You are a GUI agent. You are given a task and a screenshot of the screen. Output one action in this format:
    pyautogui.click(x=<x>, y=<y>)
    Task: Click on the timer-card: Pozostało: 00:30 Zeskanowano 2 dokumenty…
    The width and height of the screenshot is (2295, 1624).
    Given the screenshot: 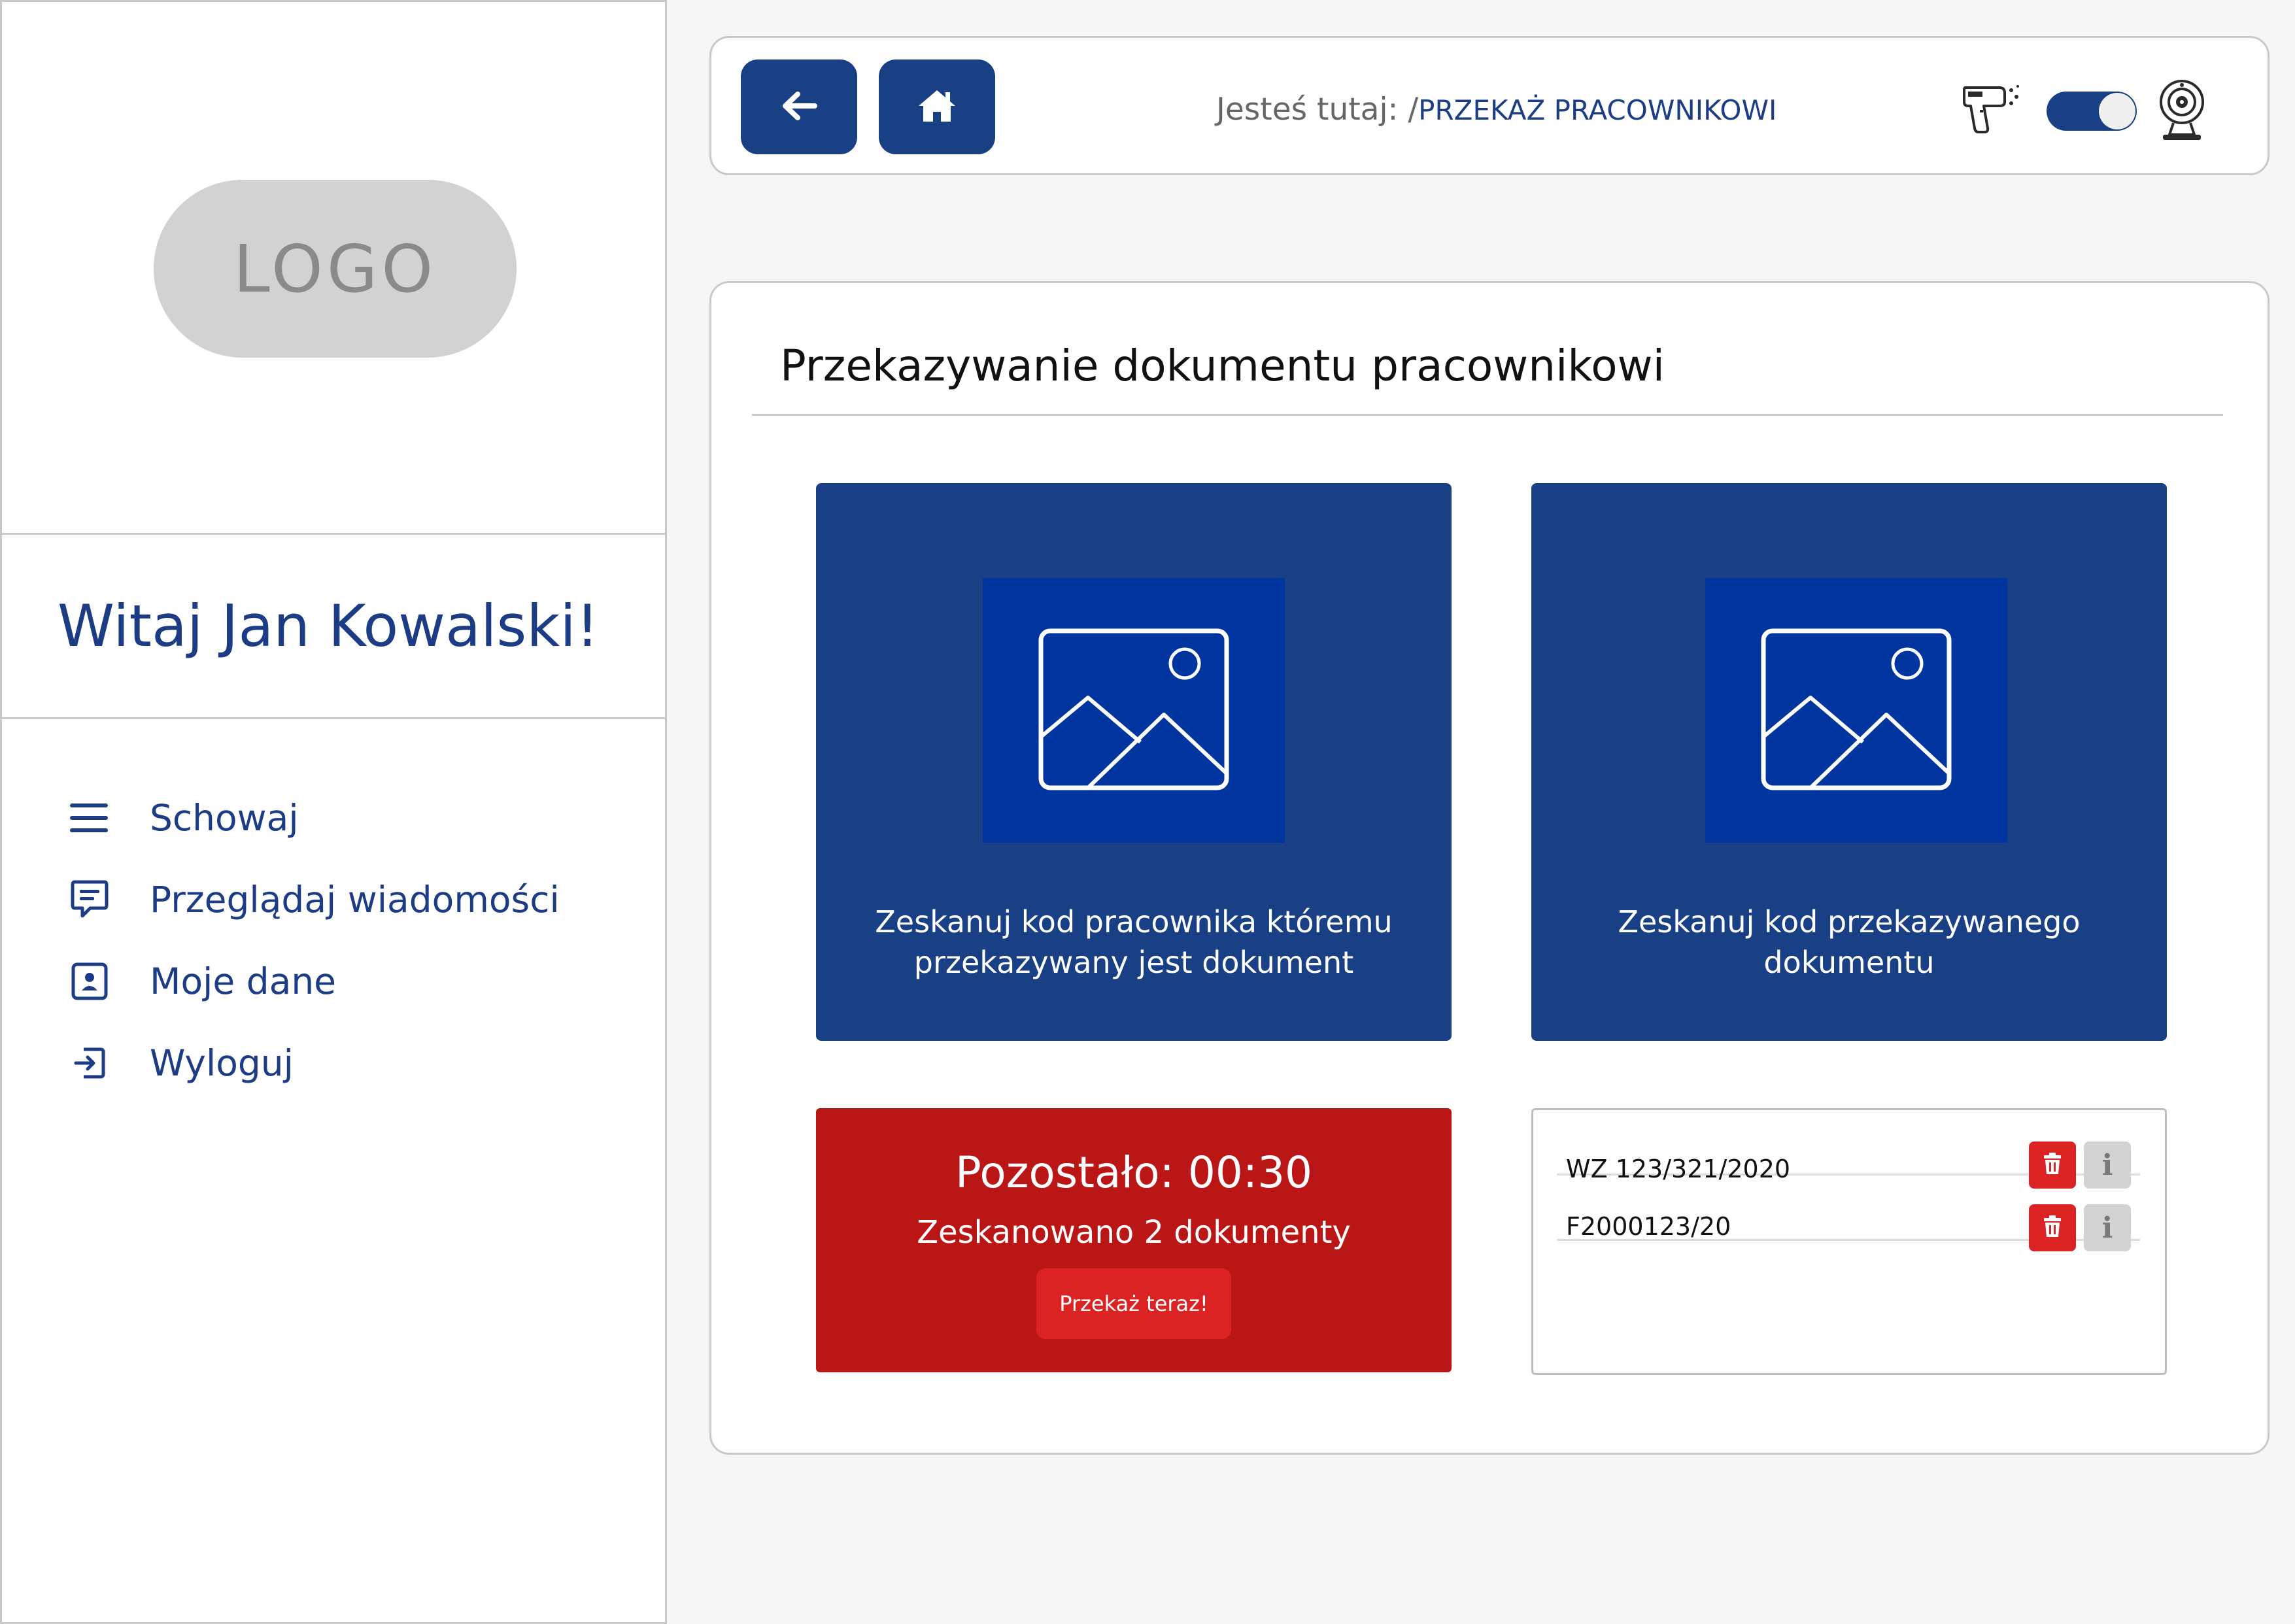 What is the action you would take?
    pyautogui.click(x=1134, y=1240)
    